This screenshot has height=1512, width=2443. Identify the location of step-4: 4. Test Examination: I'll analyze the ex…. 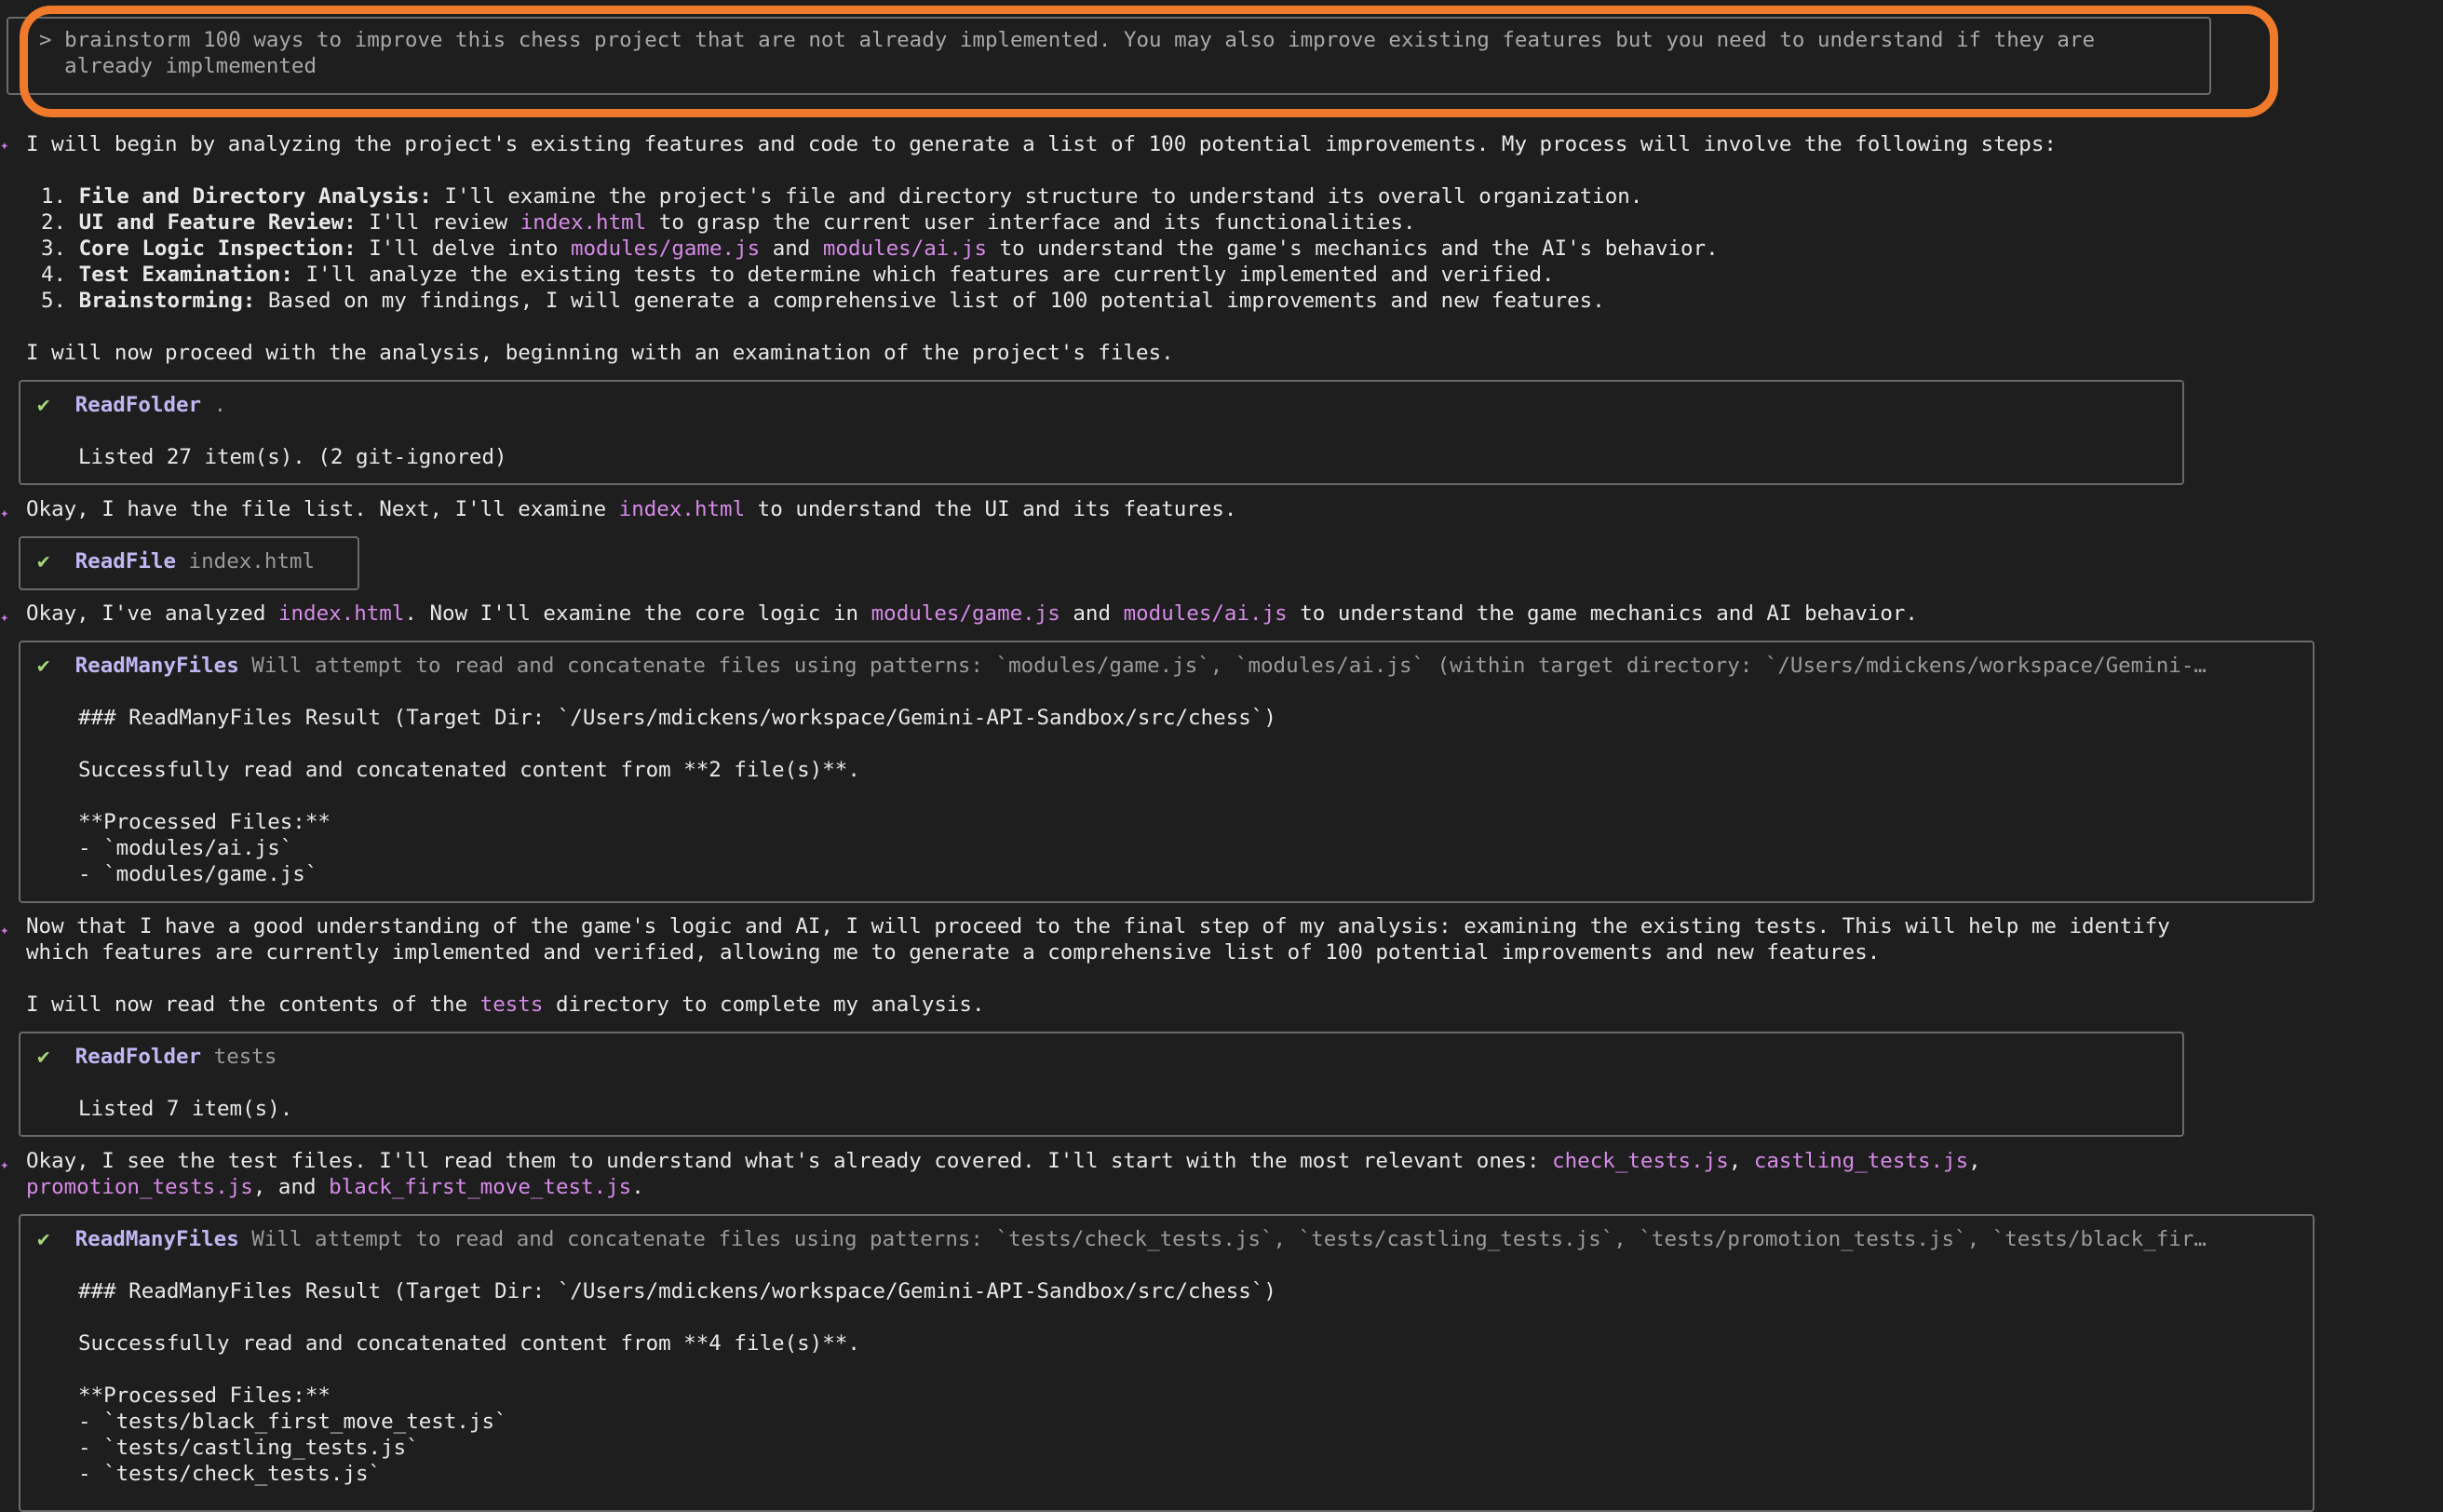
(798, 275).